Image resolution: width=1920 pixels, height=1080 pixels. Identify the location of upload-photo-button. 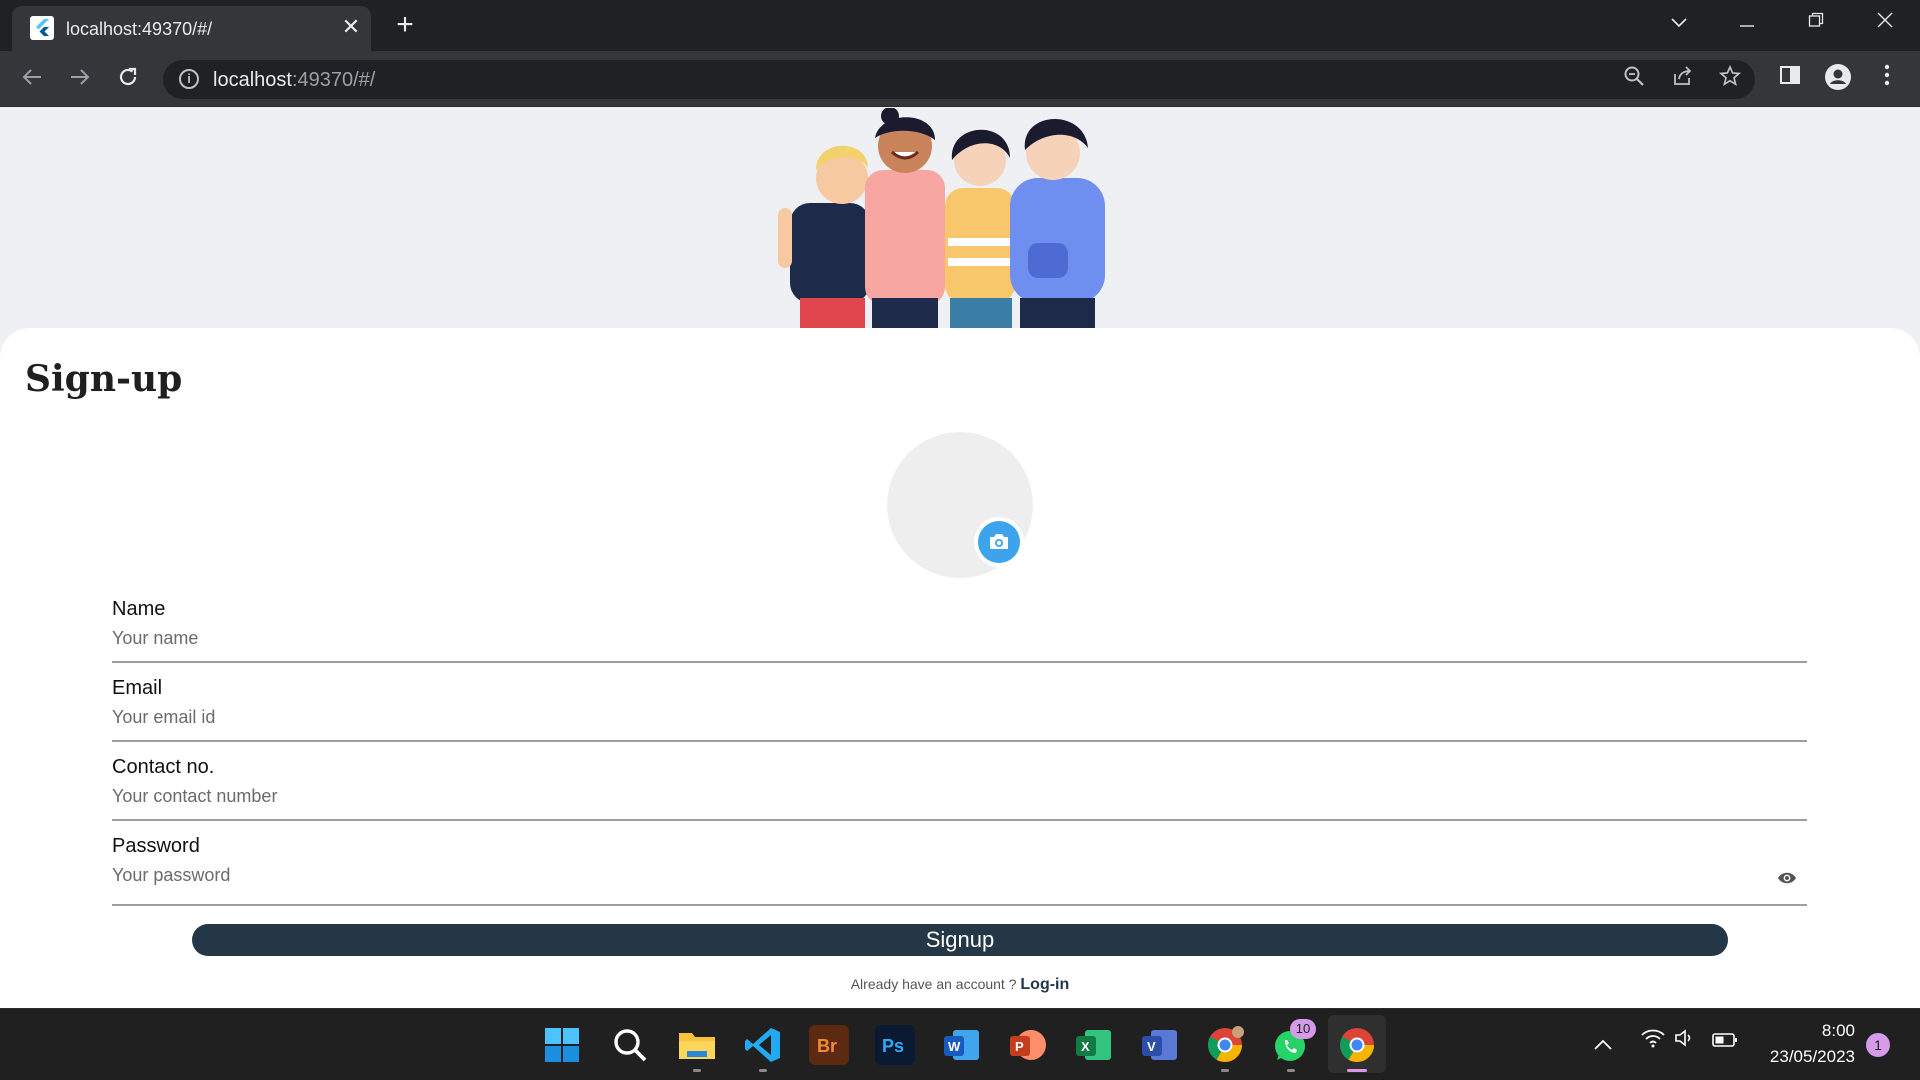
(999, 542).